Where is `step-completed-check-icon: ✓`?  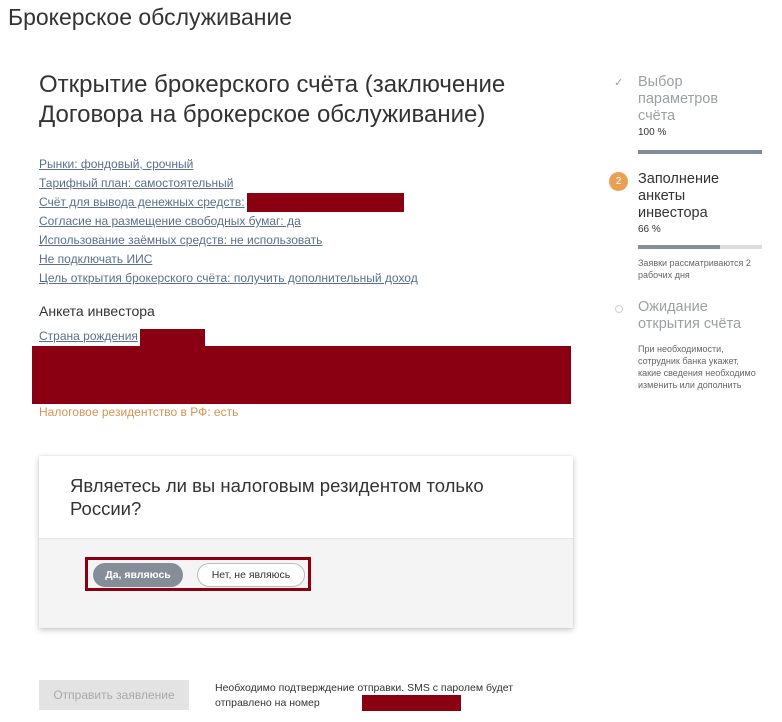
step-completed-check-icon: ✓ is located at coordinates (619, 83).